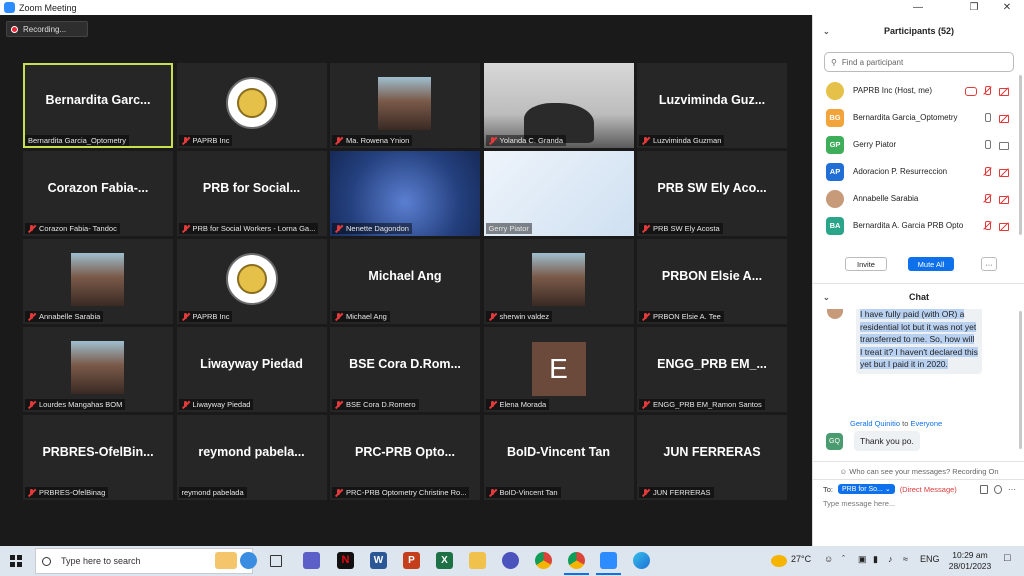  Describe the element at coordinates (872, 62) in the screenshot. I see `participant-search-placeholder: Find a participant` at that location.